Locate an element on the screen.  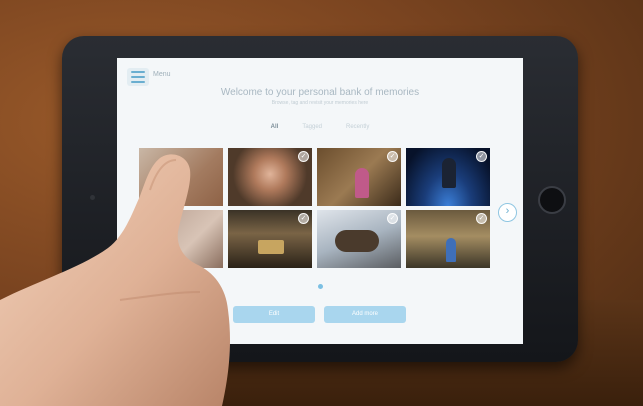
menu-label: Menu is located at coordinates (162, 74).